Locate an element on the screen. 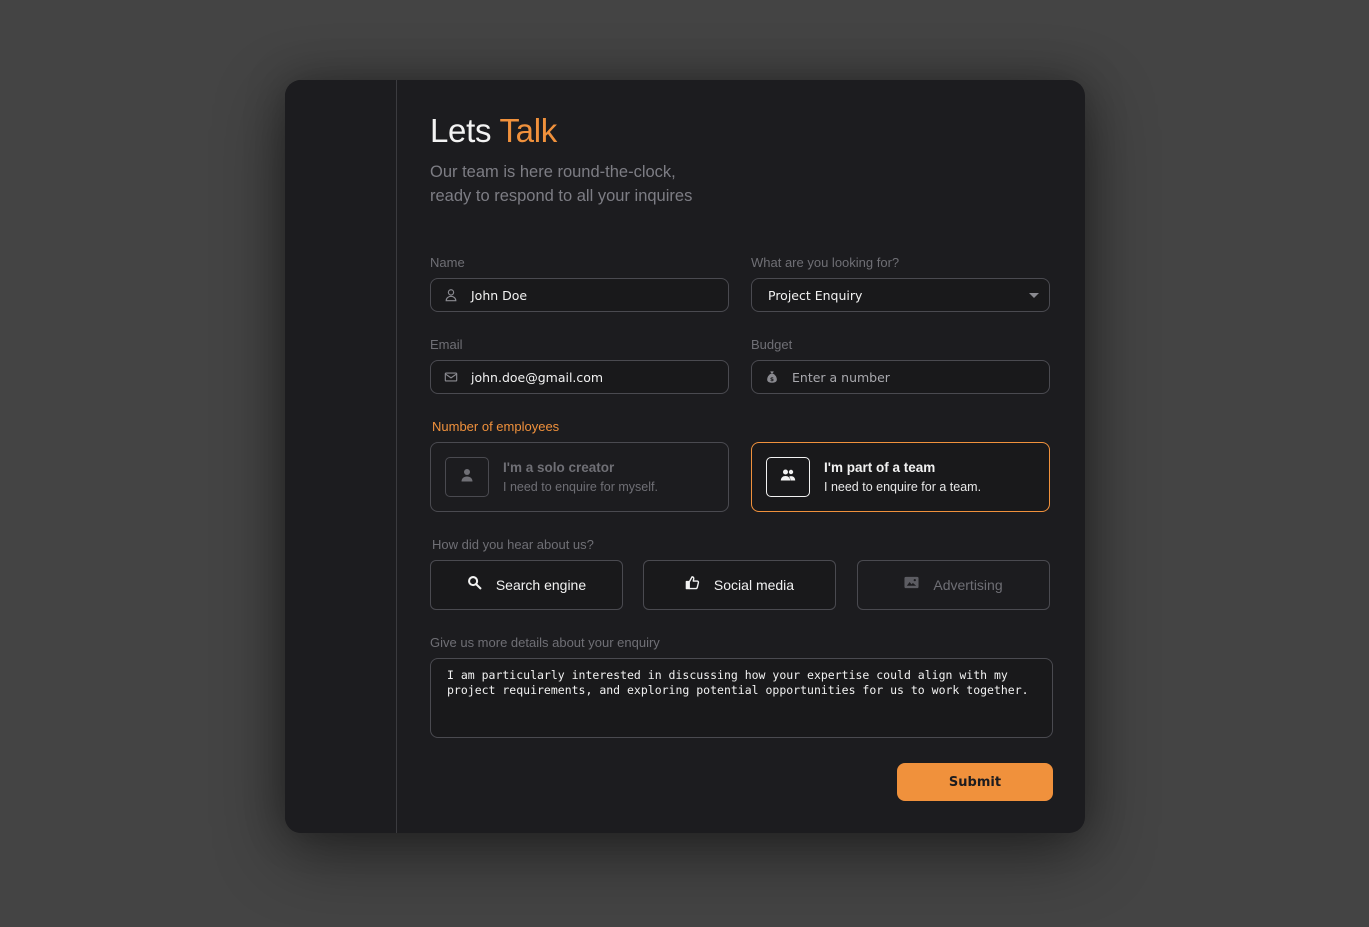  ad-icon is located at coordinates (911, 585).